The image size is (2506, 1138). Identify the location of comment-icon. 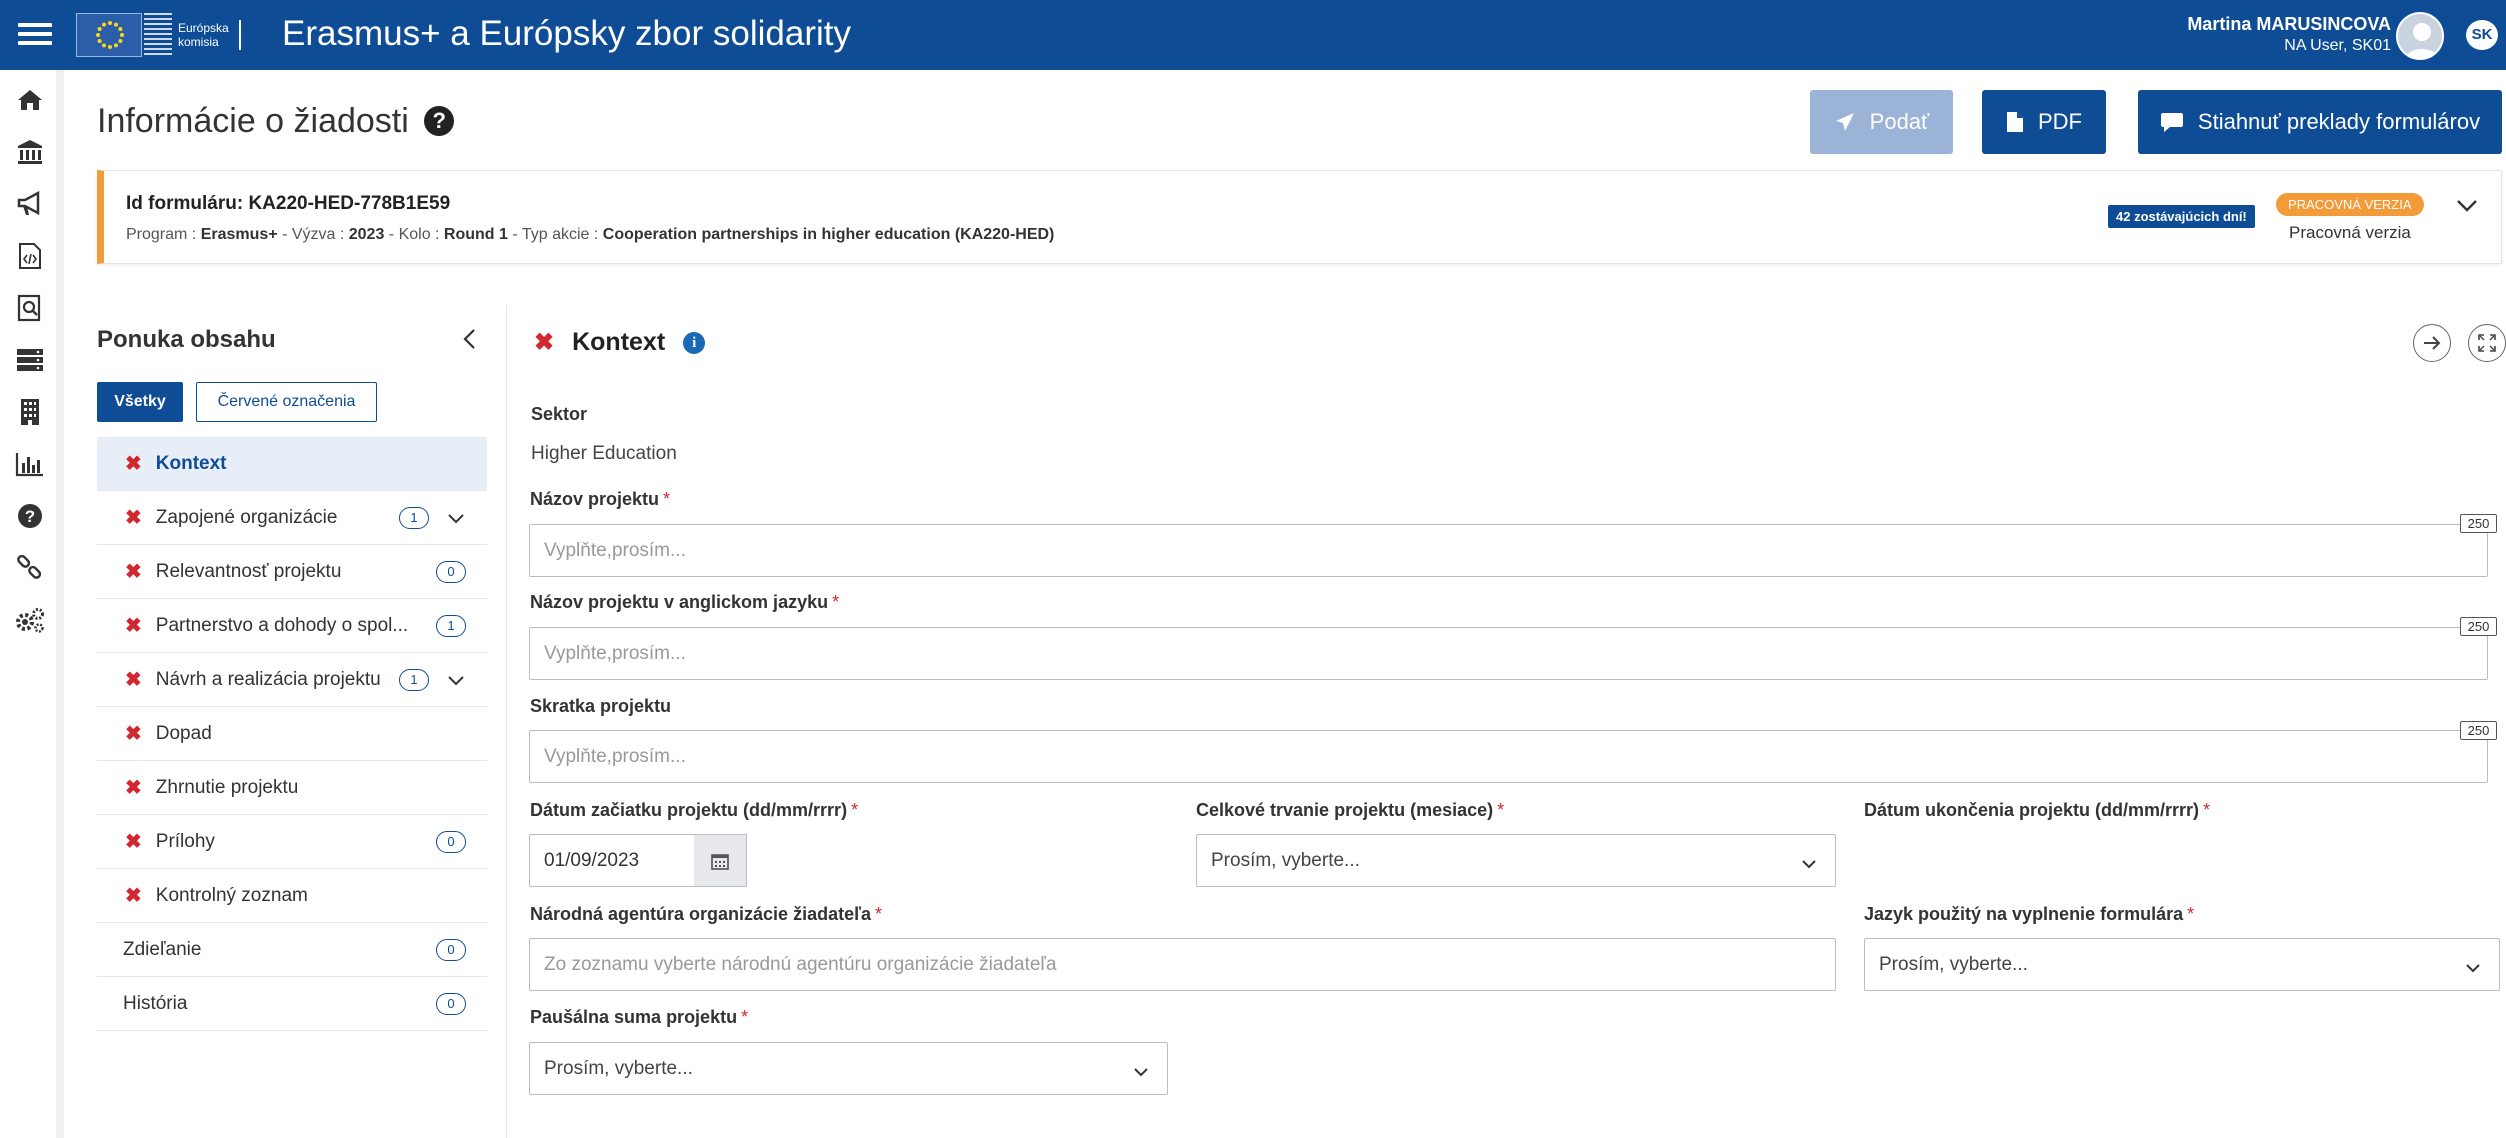
(2171, 122).